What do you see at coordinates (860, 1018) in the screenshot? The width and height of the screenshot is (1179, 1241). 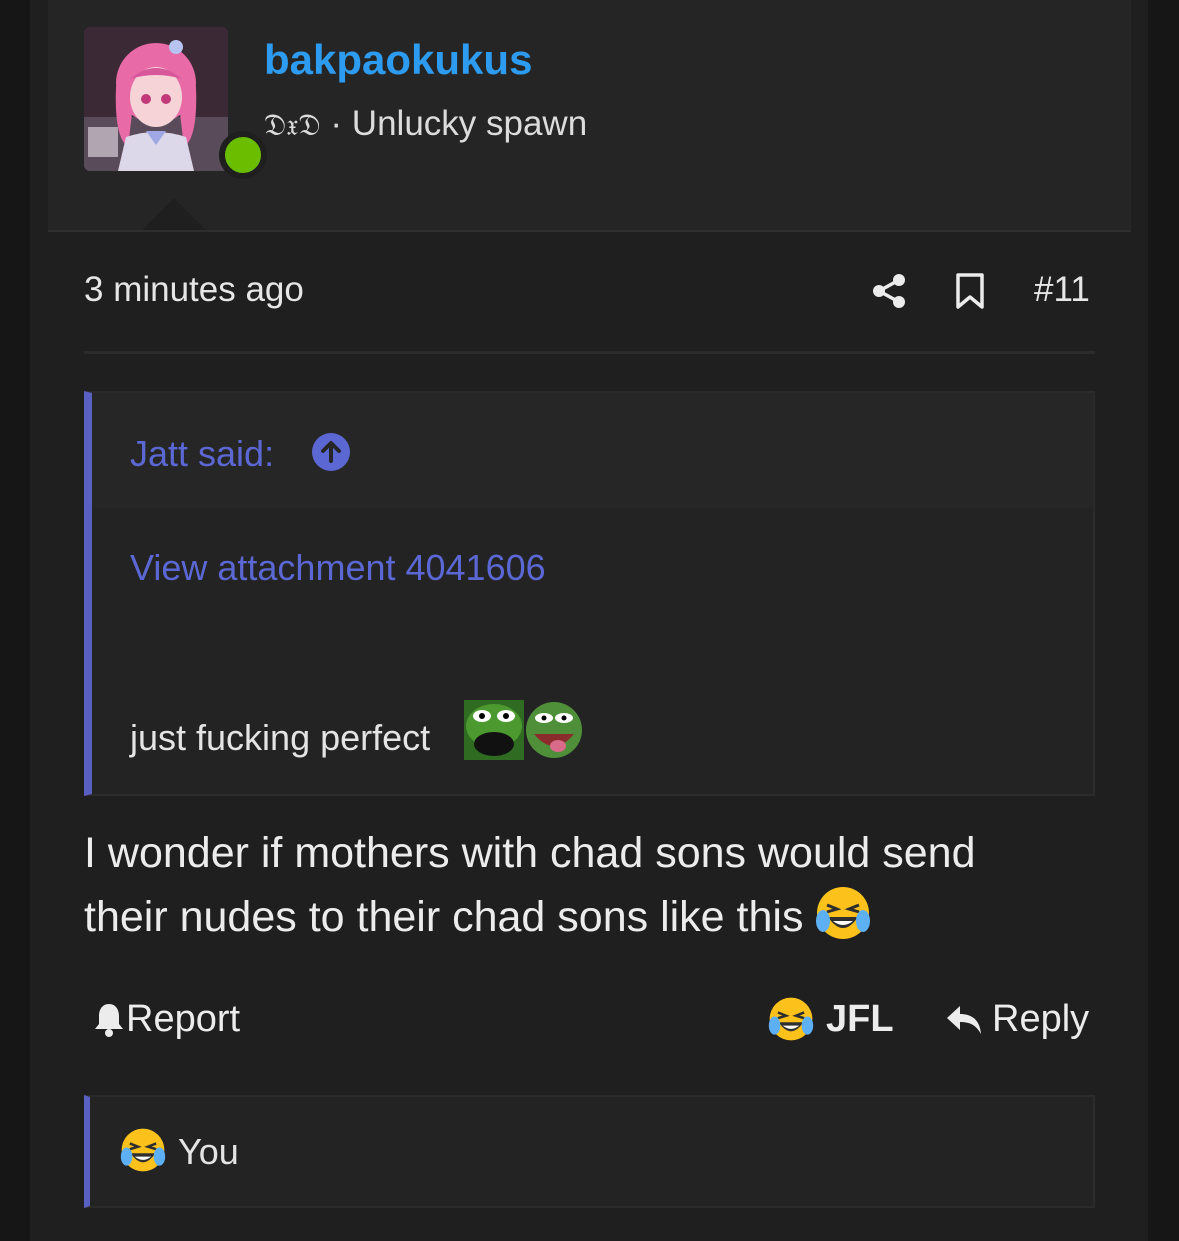 I see `jfl-label: JFL` at bounding box center [860, 1018].